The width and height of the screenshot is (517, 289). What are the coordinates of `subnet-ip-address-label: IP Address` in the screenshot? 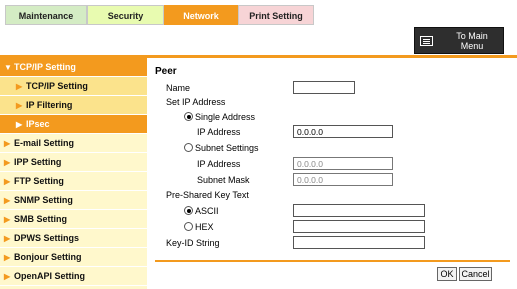 It's located at (219, 164).